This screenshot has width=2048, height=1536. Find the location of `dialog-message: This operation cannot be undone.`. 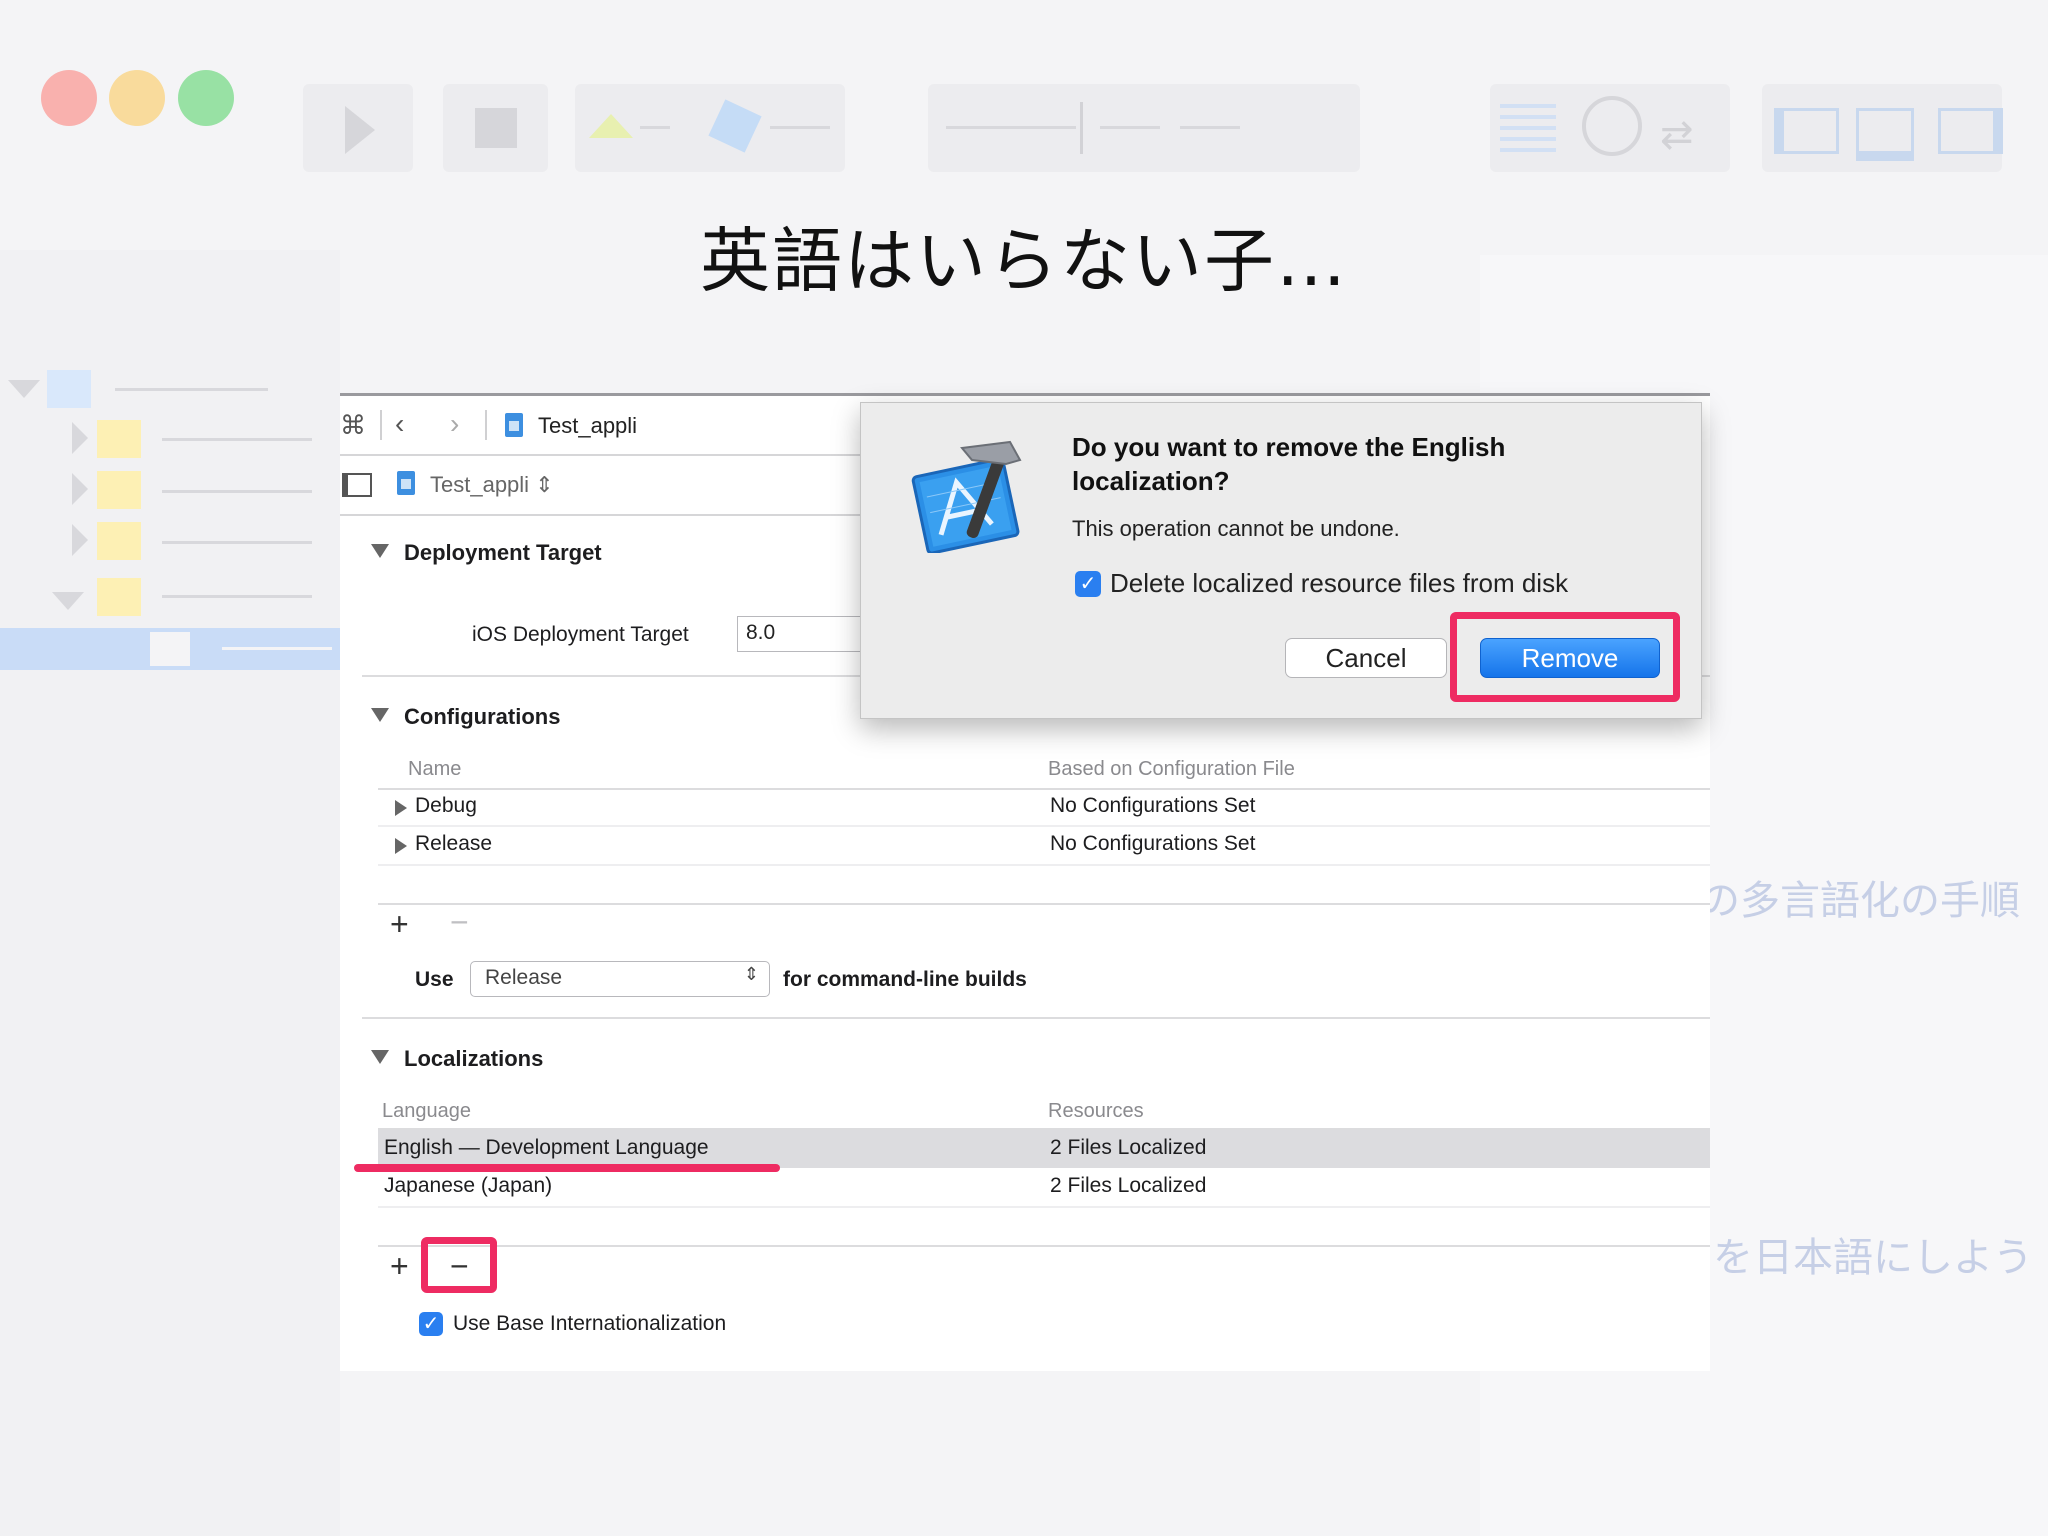

dialog-message: This operation cannot be undone. is located at coordinates (1236, 528).